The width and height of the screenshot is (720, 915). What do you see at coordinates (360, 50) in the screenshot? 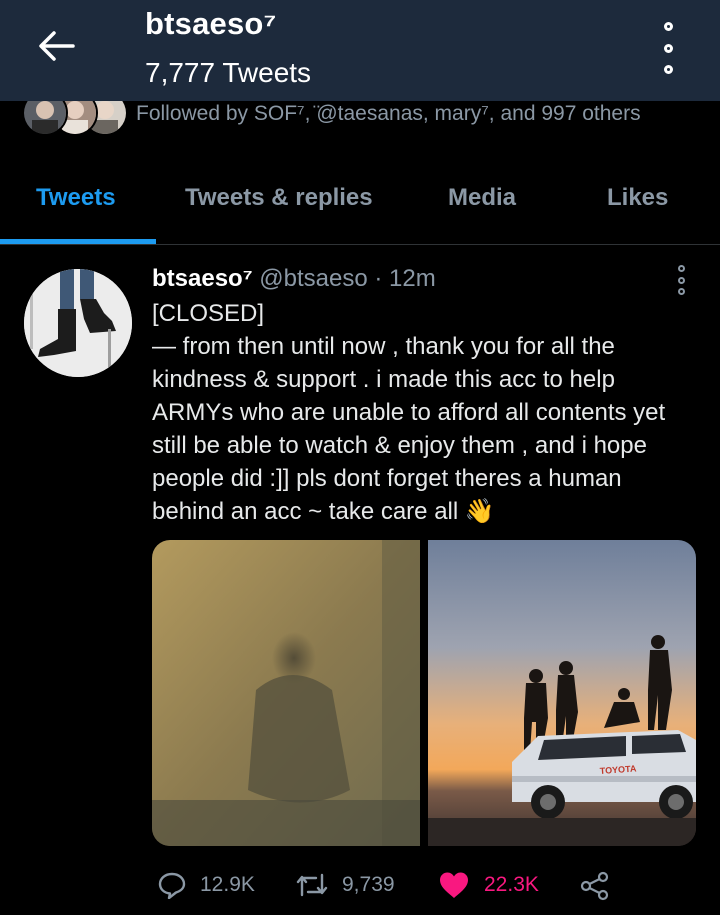
I see `top-bar: btsaeso⁷ 7,777 Tweets` at bounding box center [360, 50].